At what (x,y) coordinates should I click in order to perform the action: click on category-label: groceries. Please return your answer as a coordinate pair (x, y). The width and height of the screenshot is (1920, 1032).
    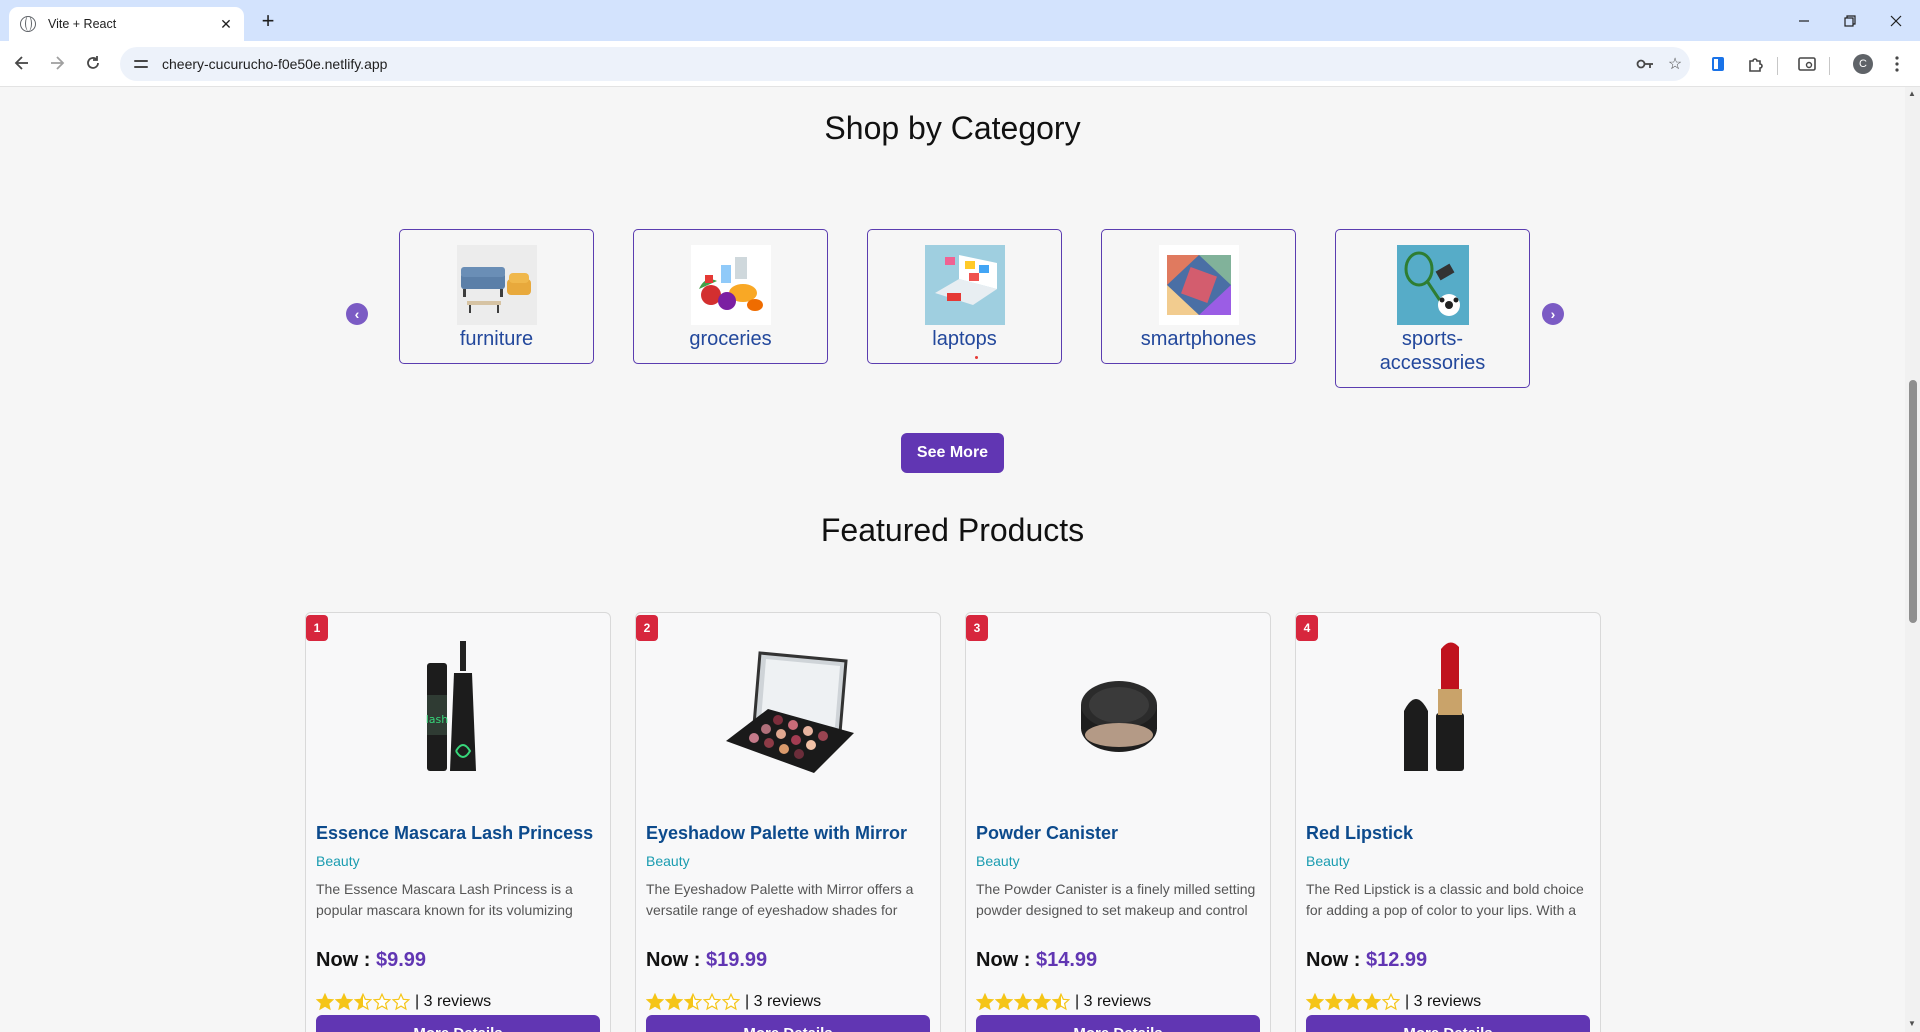
    Looking at the image, I should click on (730, 339).